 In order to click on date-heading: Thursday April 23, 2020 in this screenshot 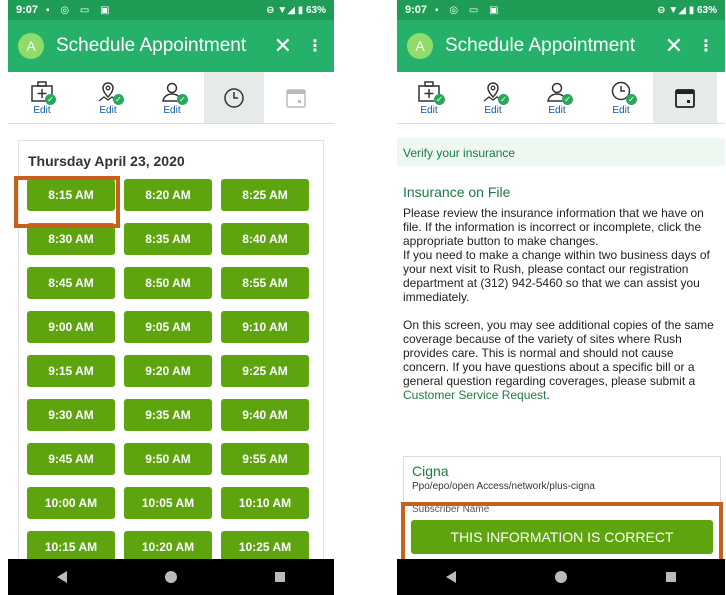, I will do `click(106, 161)`.